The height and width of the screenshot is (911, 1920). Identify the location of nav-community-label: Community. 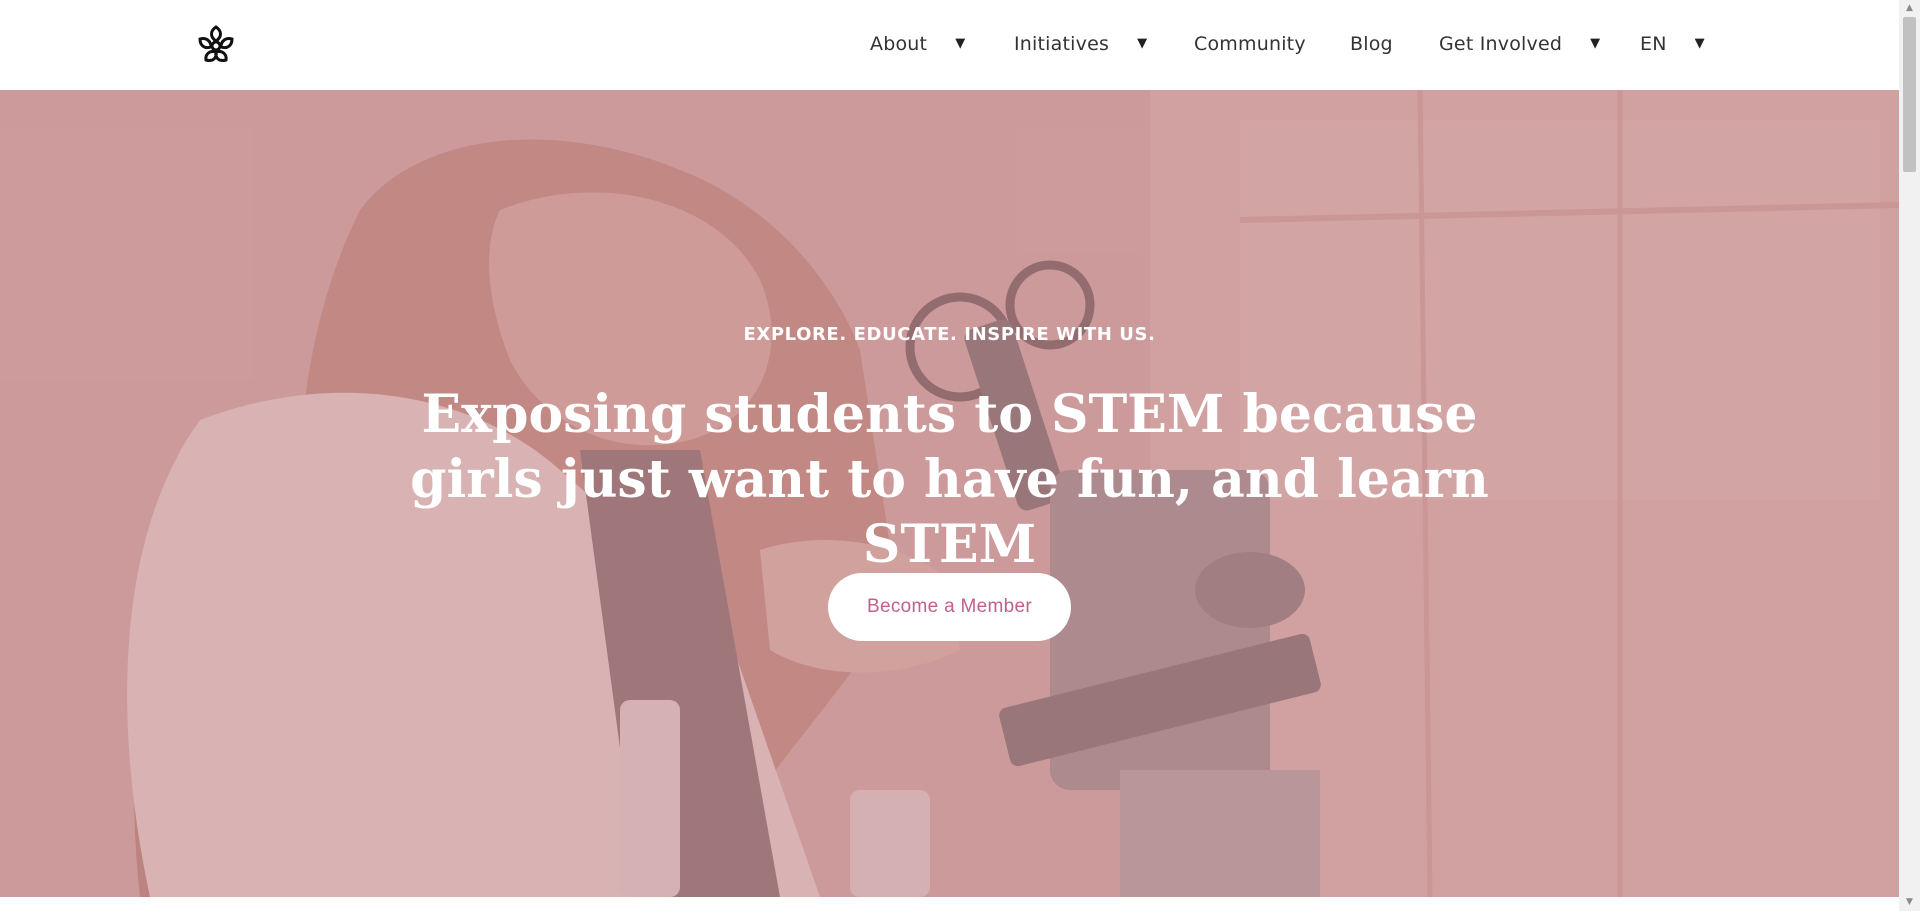
(1250, 44).